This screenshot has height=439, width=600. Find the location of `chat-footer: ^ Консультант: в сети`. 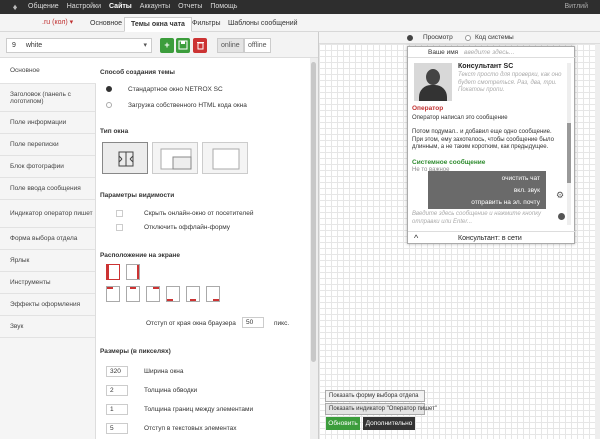

chat-footer: ^ Консультант: в сети is located at coordinates (492, 238).